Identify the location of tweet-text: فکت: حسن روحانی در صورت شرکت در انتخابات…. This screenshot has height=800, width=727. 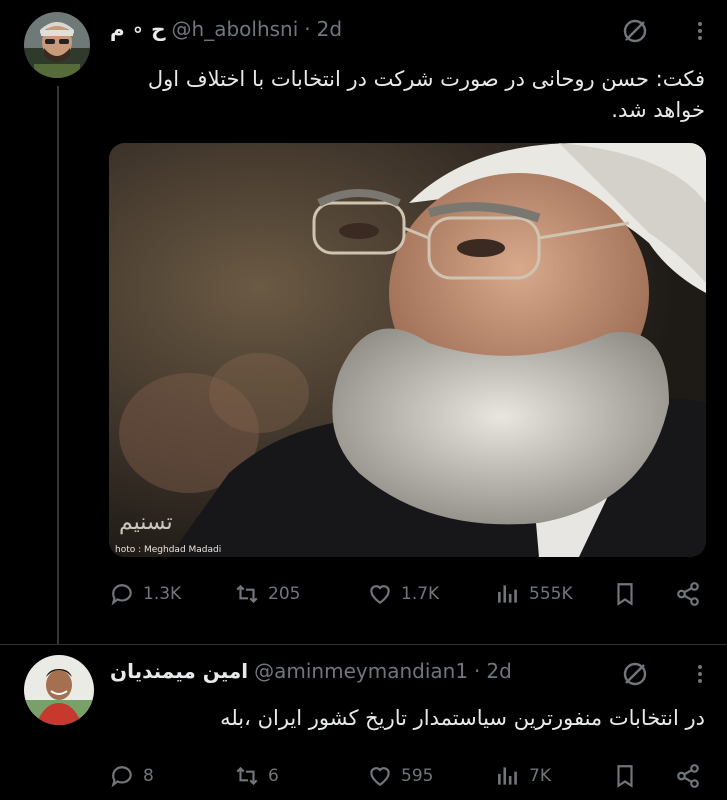
(415, 95).